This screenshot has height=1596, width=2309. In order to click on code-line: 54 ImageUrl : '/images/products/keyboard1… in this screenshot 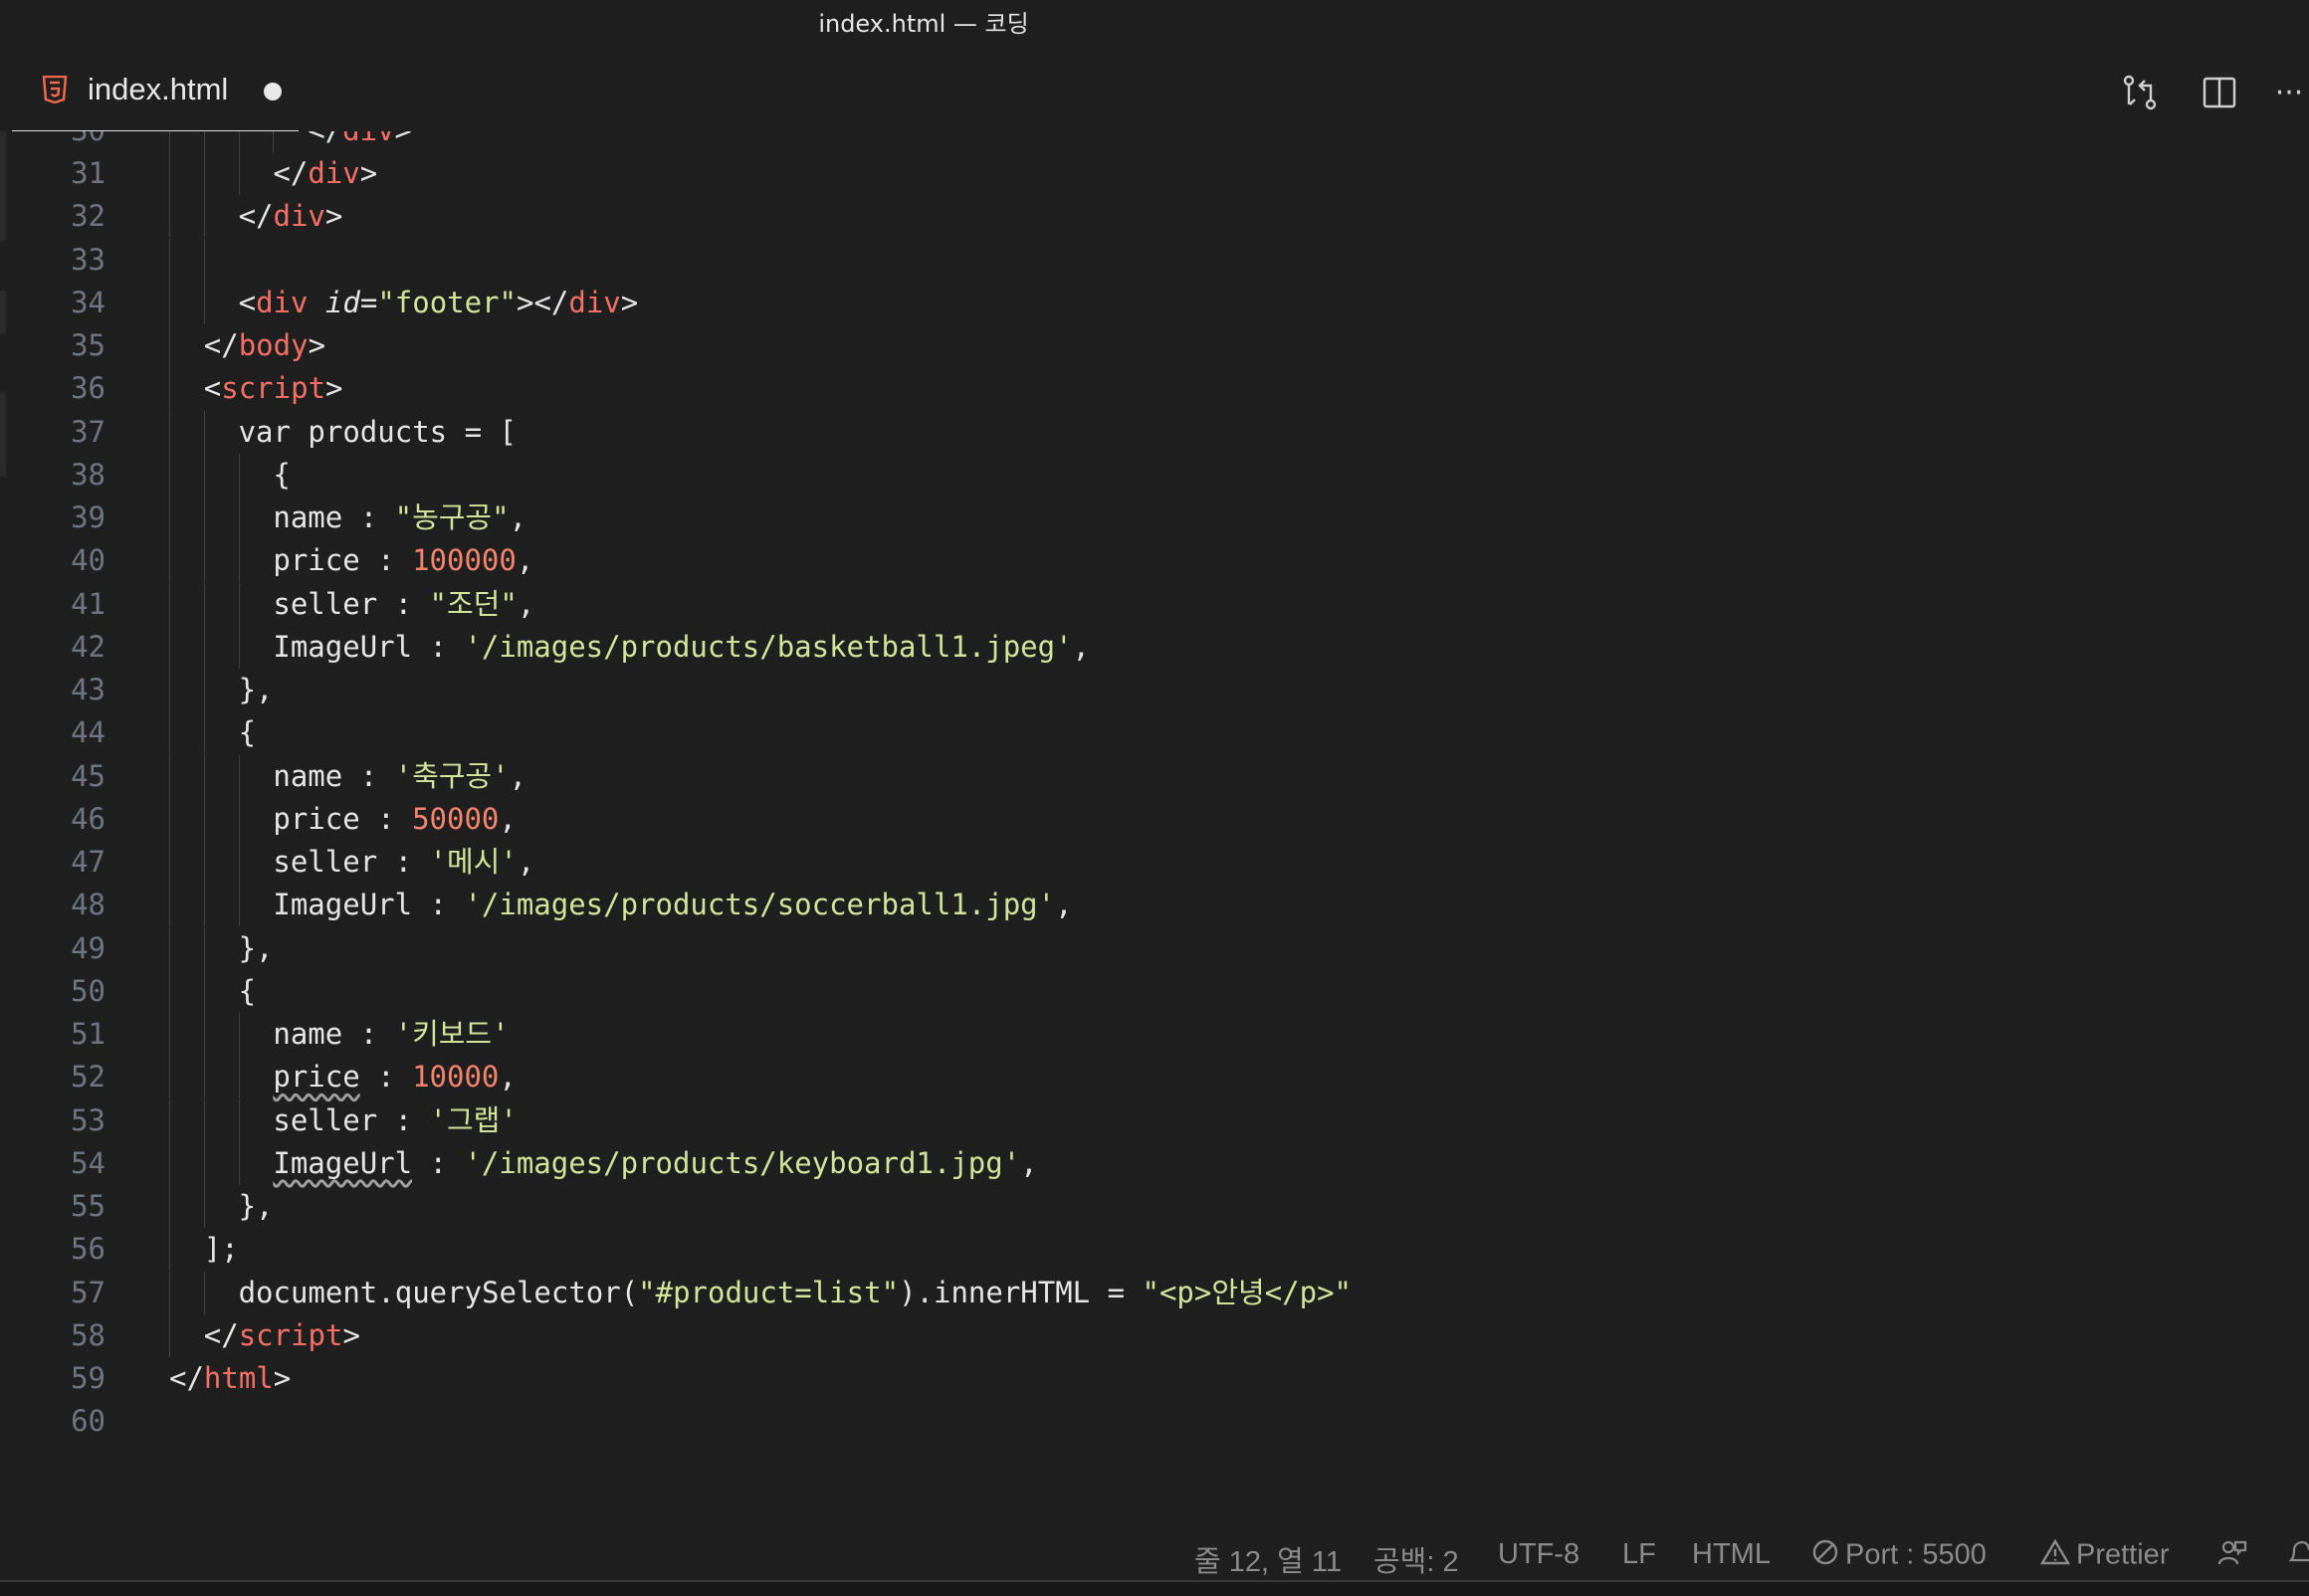, I will do `click(1154, 1163)`.